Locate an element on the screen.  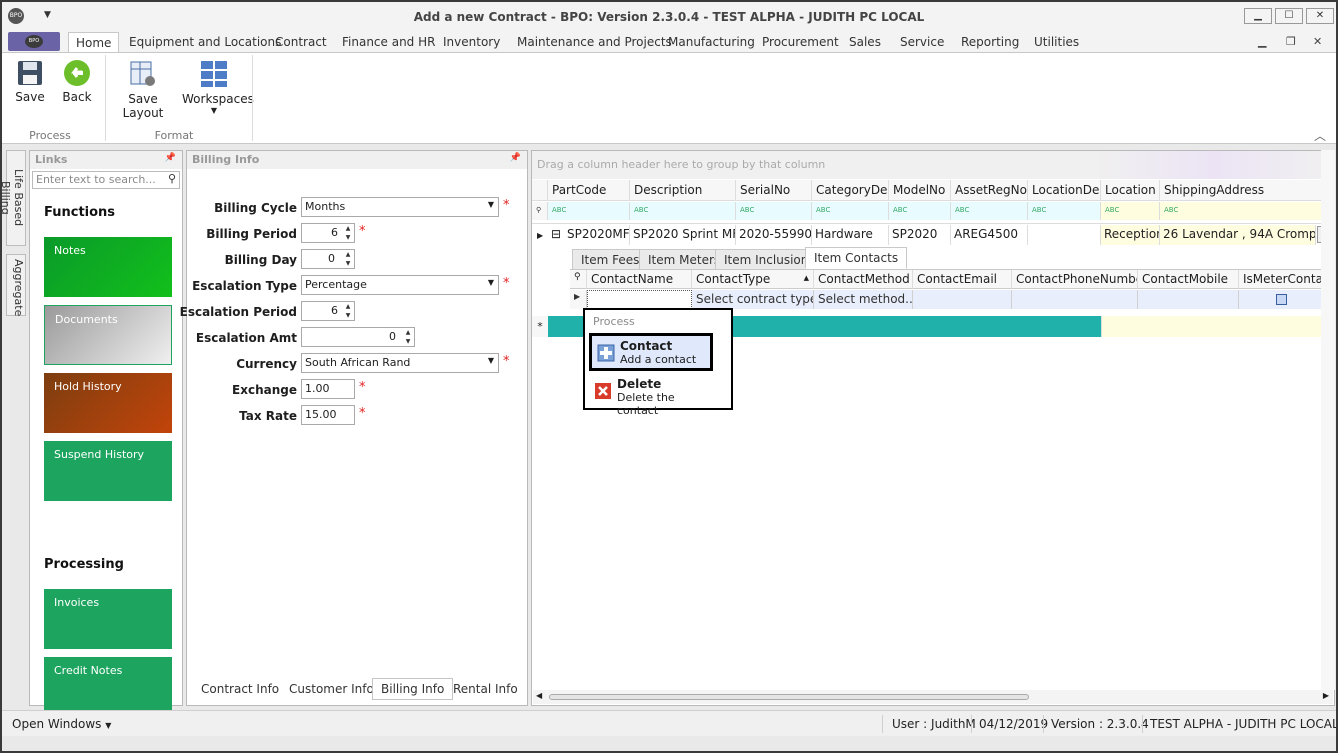
tab-manufacturing: Manufacturing is located at coordinates (711, 42).